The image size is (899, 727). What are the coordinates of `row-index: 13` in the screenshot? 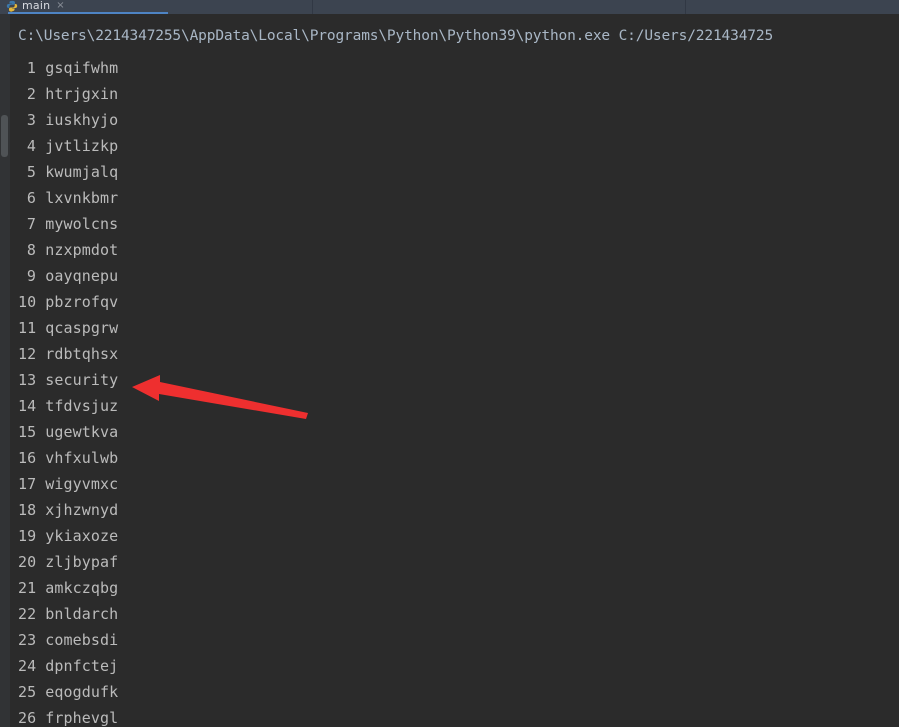 It's located at (27, 380).